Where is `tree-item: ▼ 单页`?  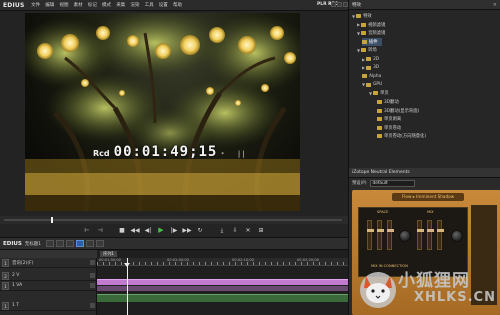 tree-item: ▼ 单页 is located at coordinates (379, 93).